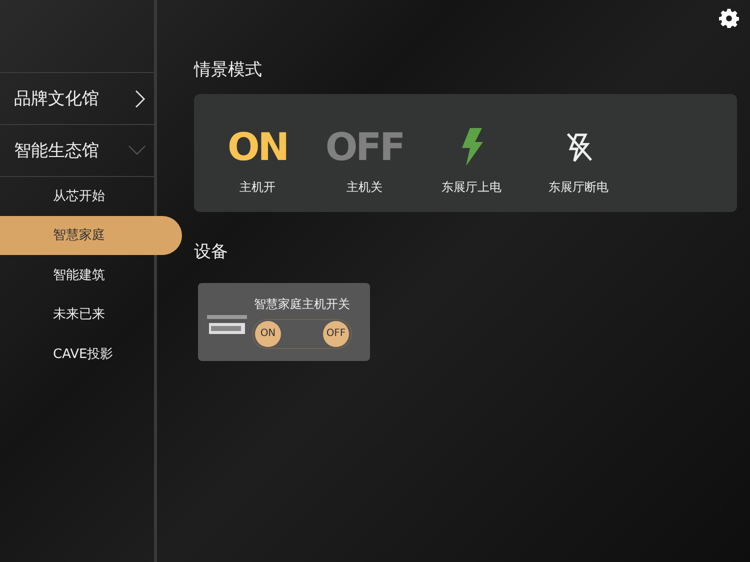 This screenshot has height=562, width=750. I want to click on scene-label: 主机关, so click(364, 187).